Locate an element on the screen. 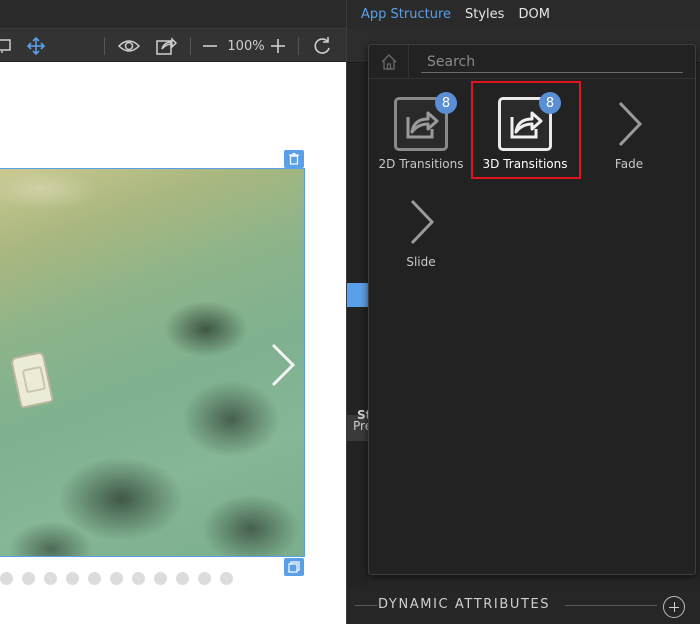 The width and height of the screenshot is (700, 624). item-slide: Slide is located at coordinates (421, 232).